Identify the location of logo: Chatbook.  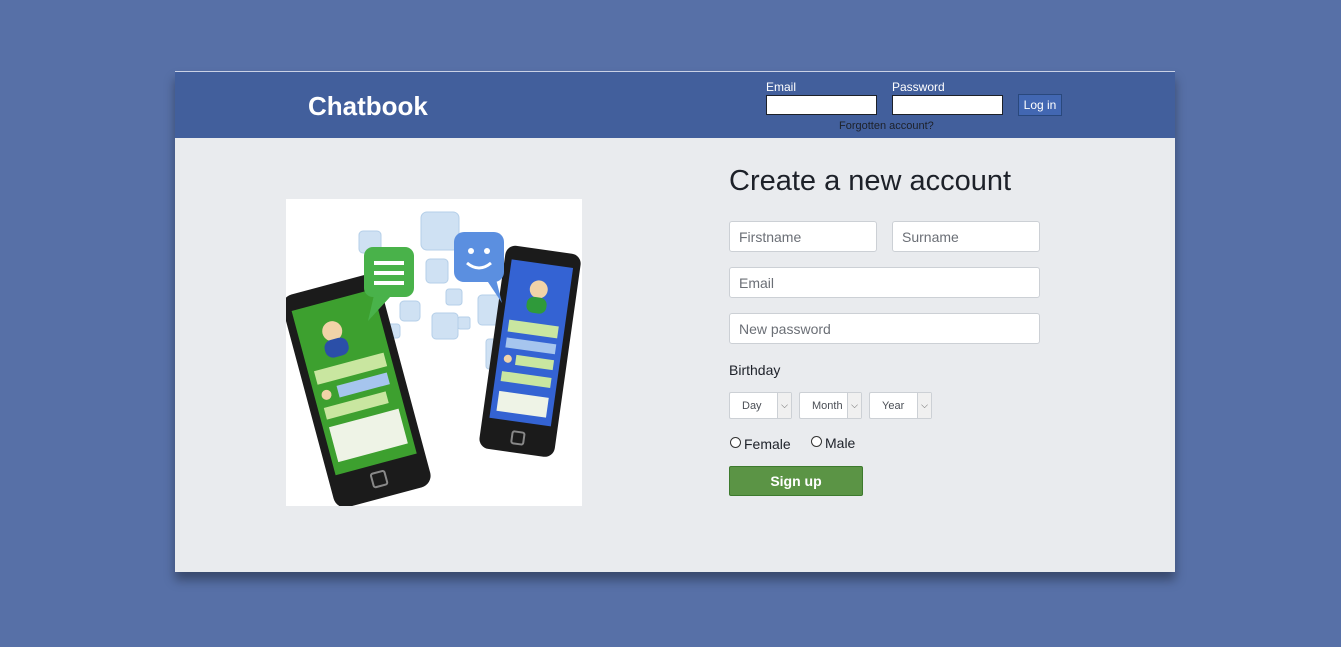
(368, 106).